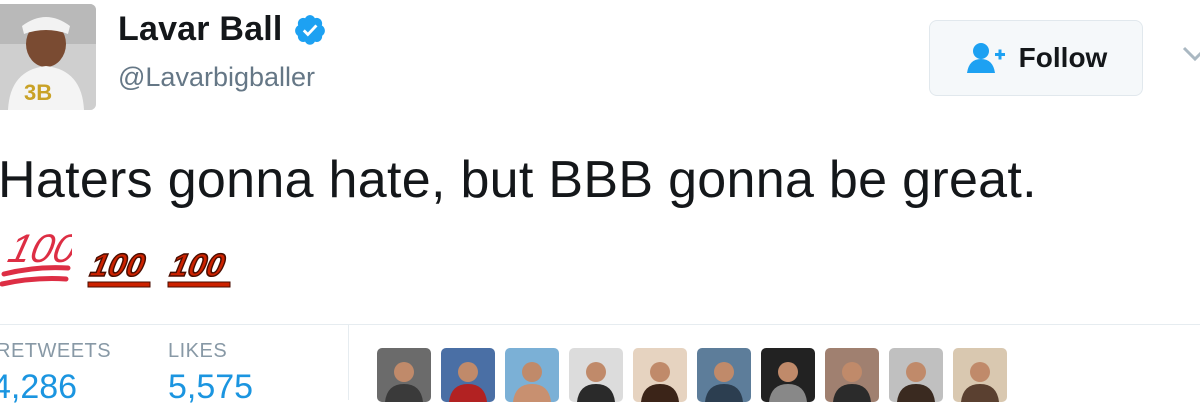  I want to click on avatar: 3B, so click(48, 57).